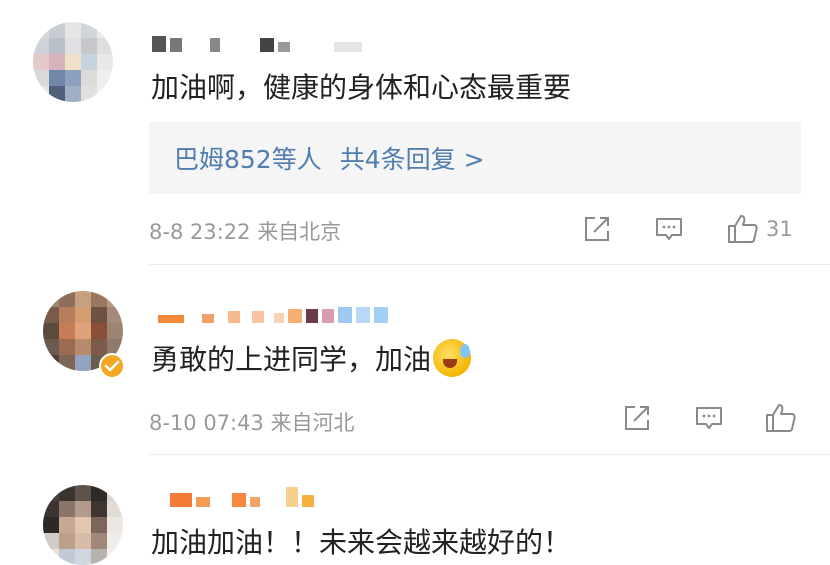 This screenshot has width=830, height=565. Describe the element at coordinates (206, 423) in the screenshot. I see `comment-date: 8-10 07:43` at that location.